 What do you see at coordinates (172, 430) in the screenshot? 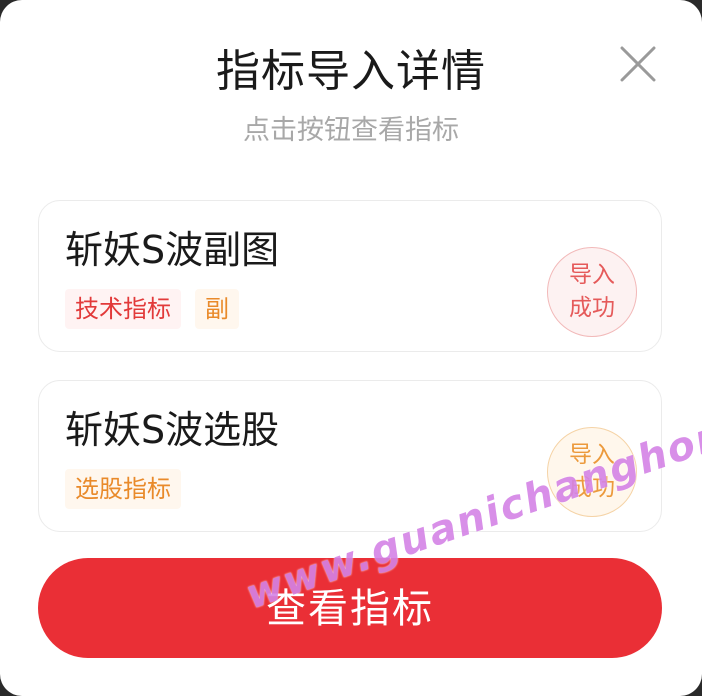
I see `indicator-name: 斩妖S波选股` at bounding box center [172, 430].